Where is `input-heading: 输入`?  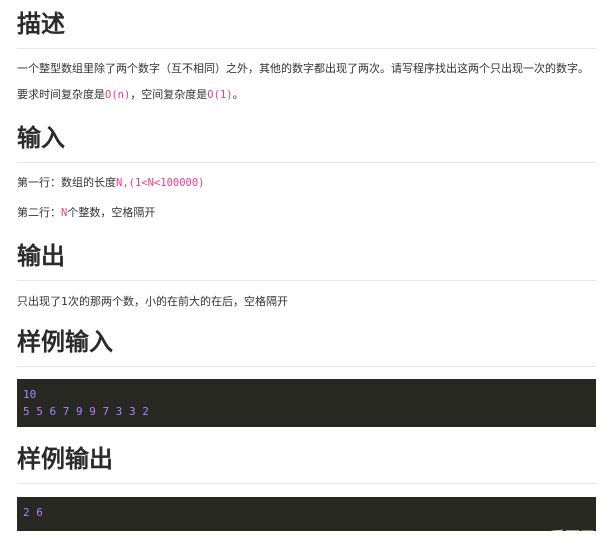
input-heading: 输入 is located at coordinates (306, 138).